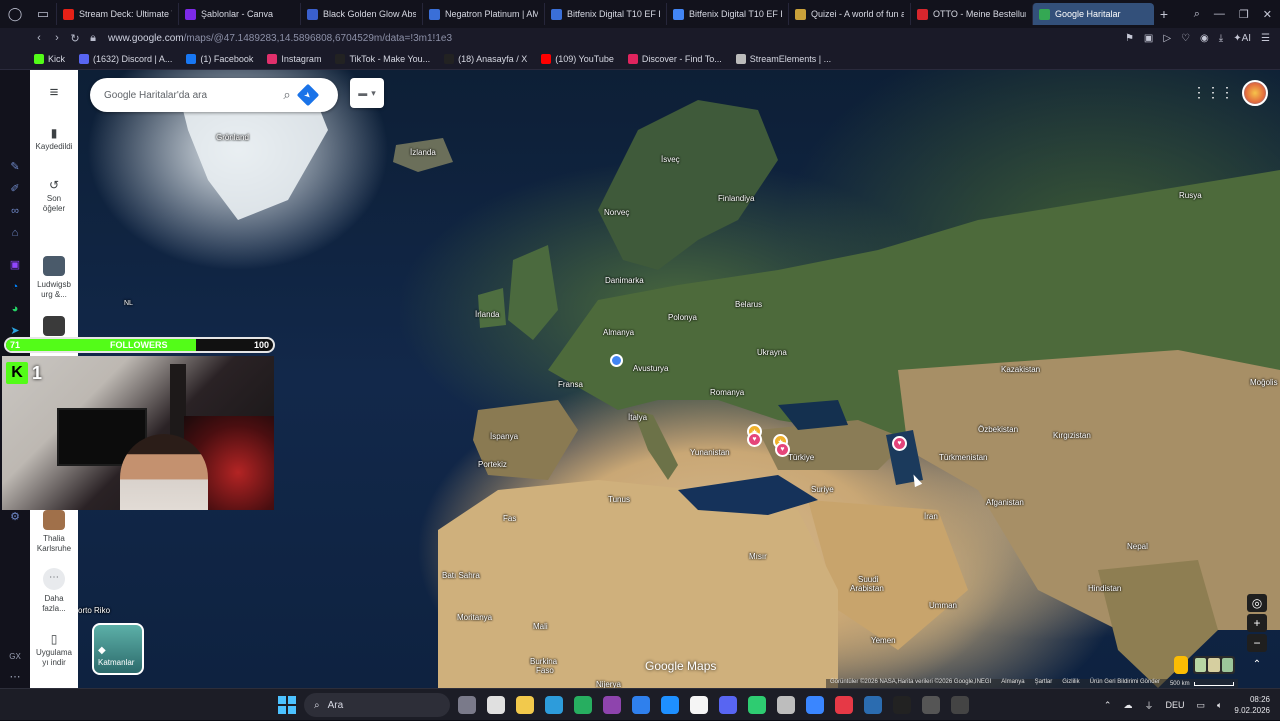  I want to click on display-icon: ▭, so click(1200, 705).